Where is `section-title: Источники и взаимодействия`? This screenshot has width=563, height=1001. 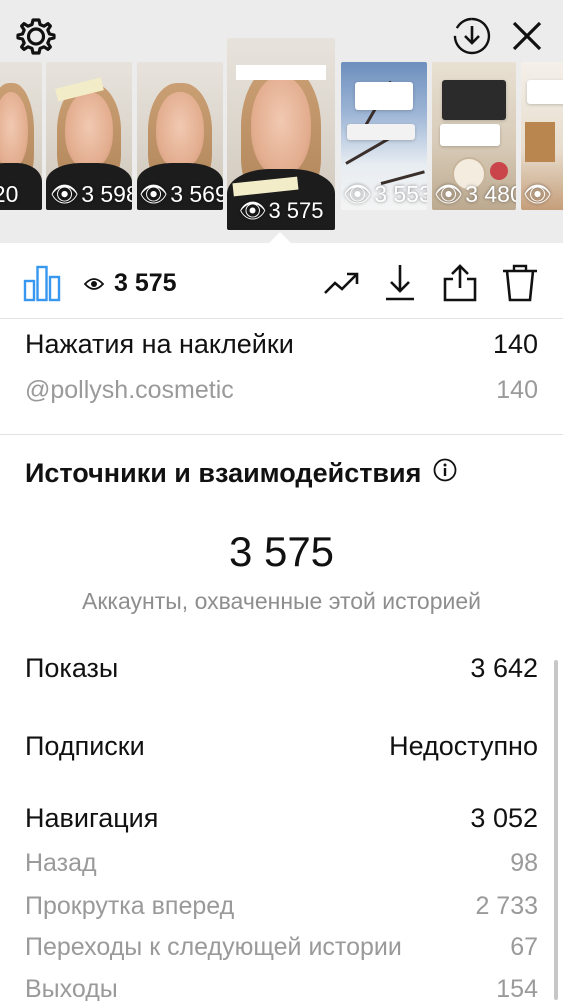 section-title: Источники и взаимодействия is located at coordinates (241, 473).